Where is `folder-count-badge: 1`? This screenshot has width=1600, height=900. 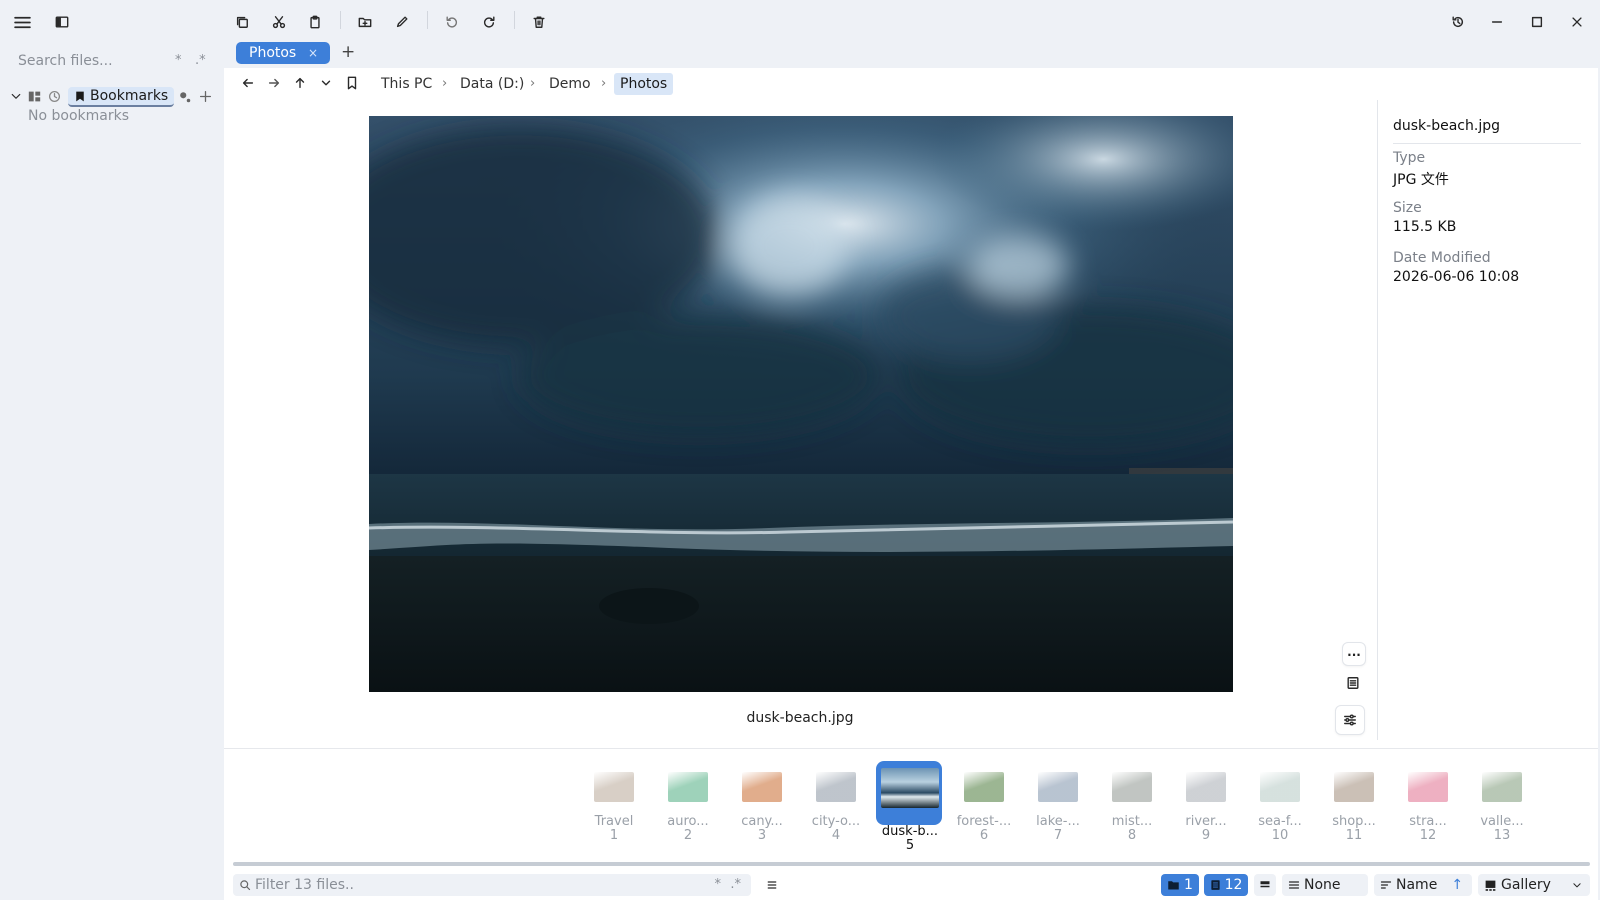 folder-count-badge: 1 is located at coordinates (1180, 885).